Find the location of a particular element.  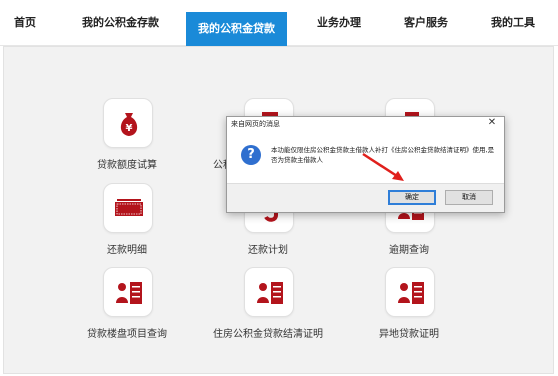

tile-project-query: 贷款楼盘项目查询 is located at coordinates (127, 307).